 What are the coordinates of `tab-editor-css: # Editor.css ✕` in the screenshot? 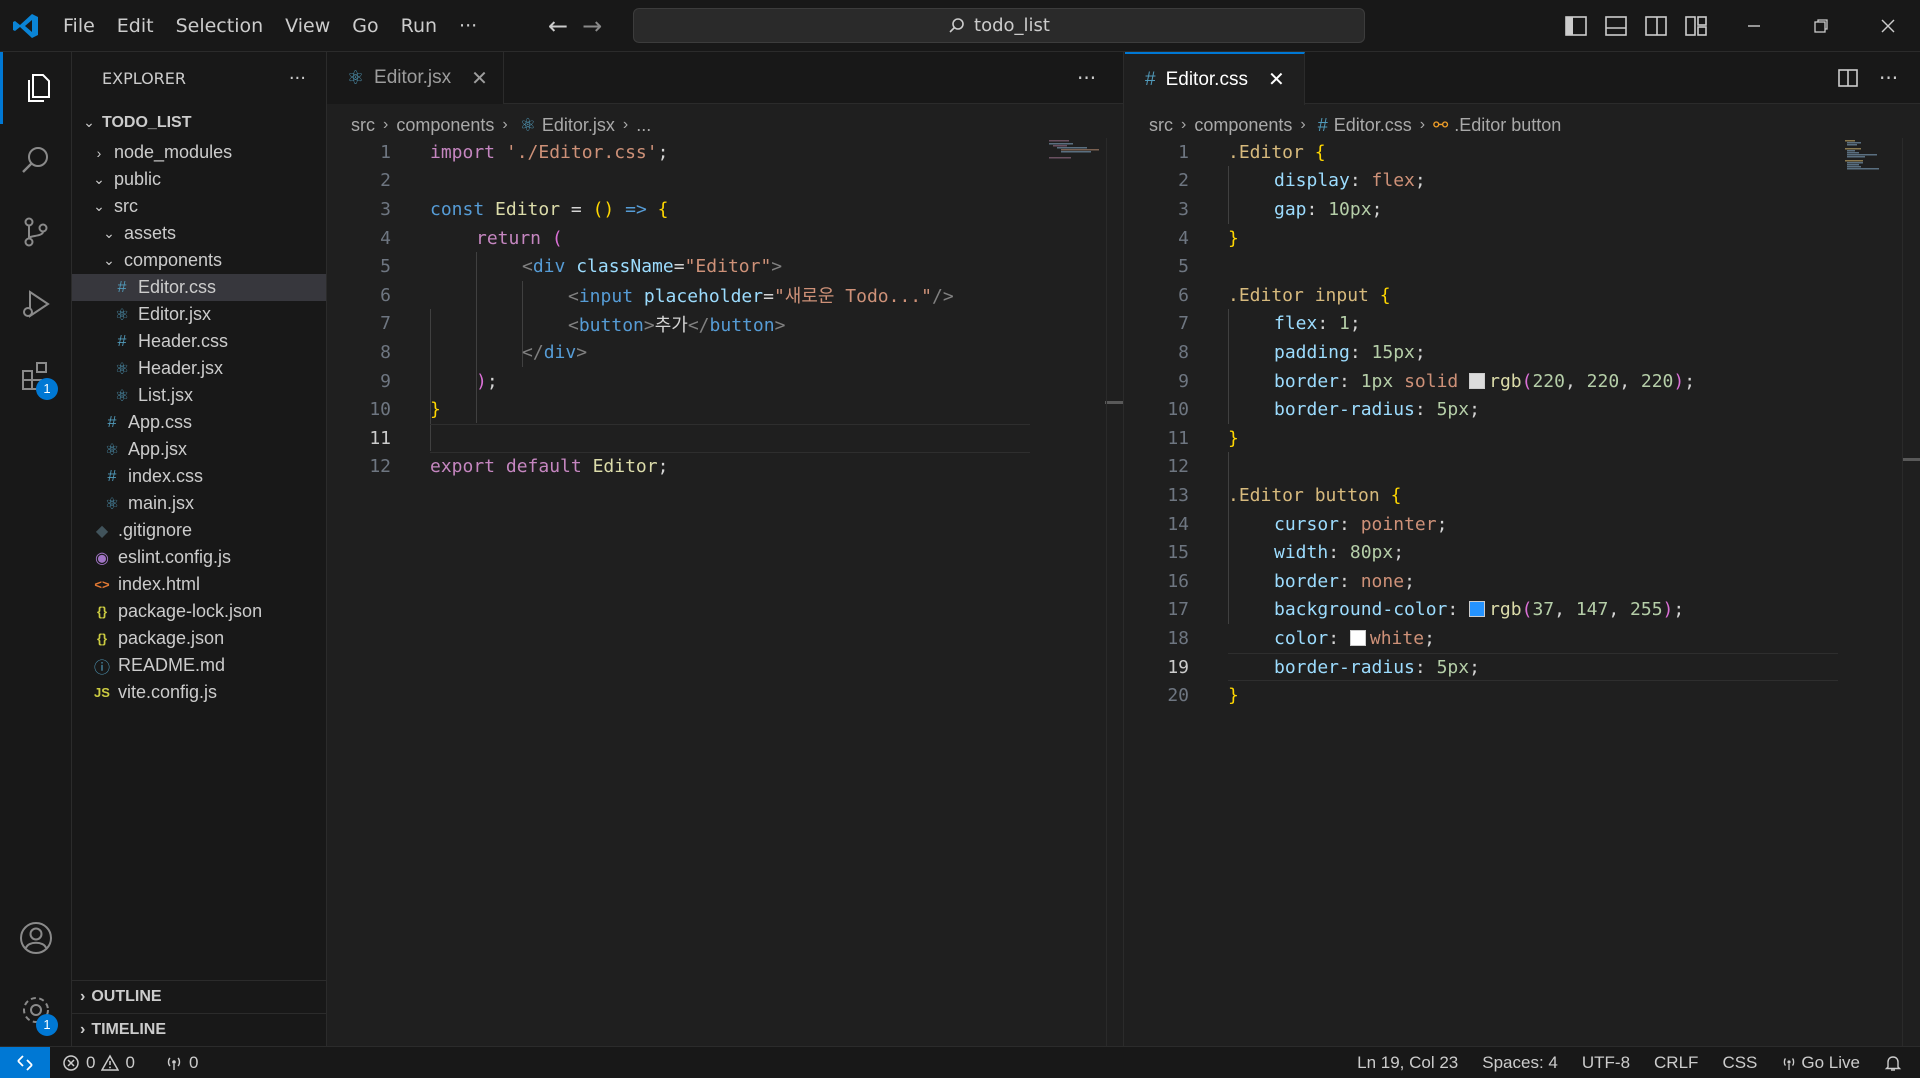 It's located at (1215, 78).